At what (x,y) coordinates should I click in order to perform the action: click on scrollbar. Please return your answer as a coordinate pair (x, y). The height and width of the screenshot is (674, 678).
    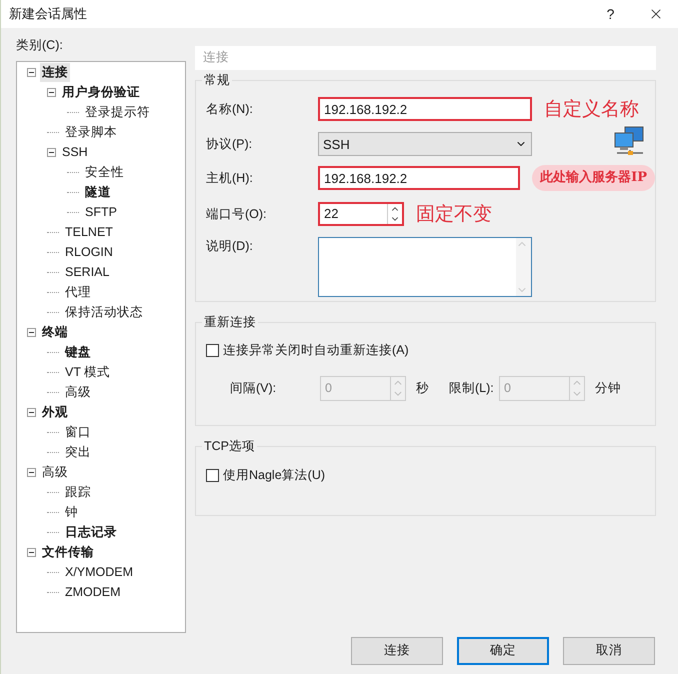
    Looking at the image, I should click on (523, 267).